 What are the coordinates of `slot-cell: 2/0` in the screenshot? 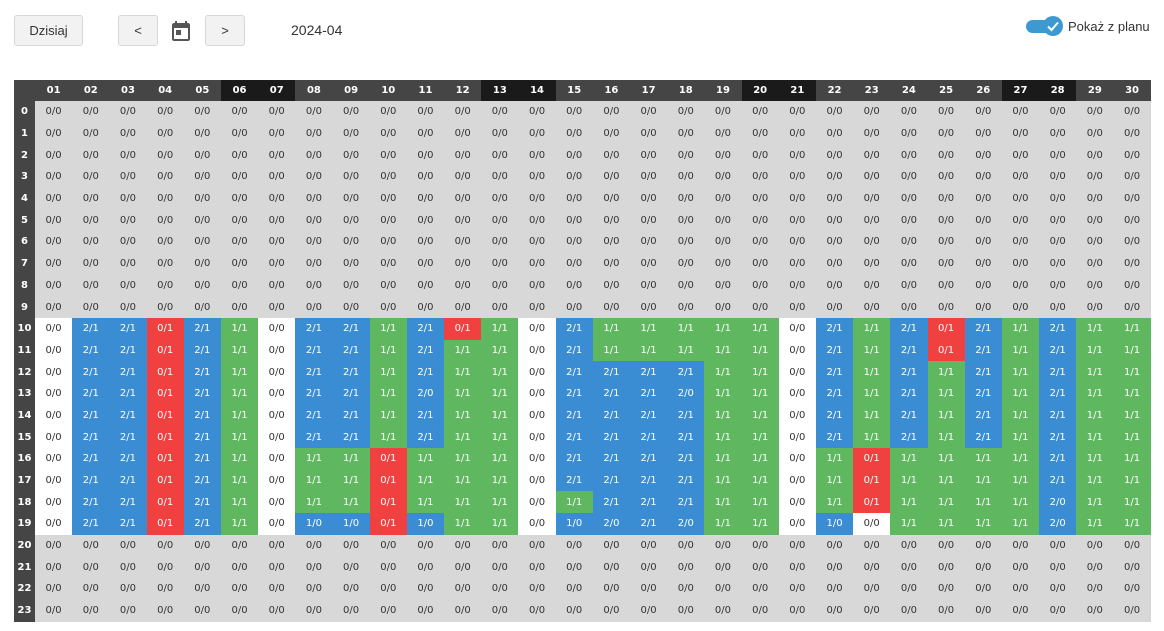 It's located at (1058, 524).